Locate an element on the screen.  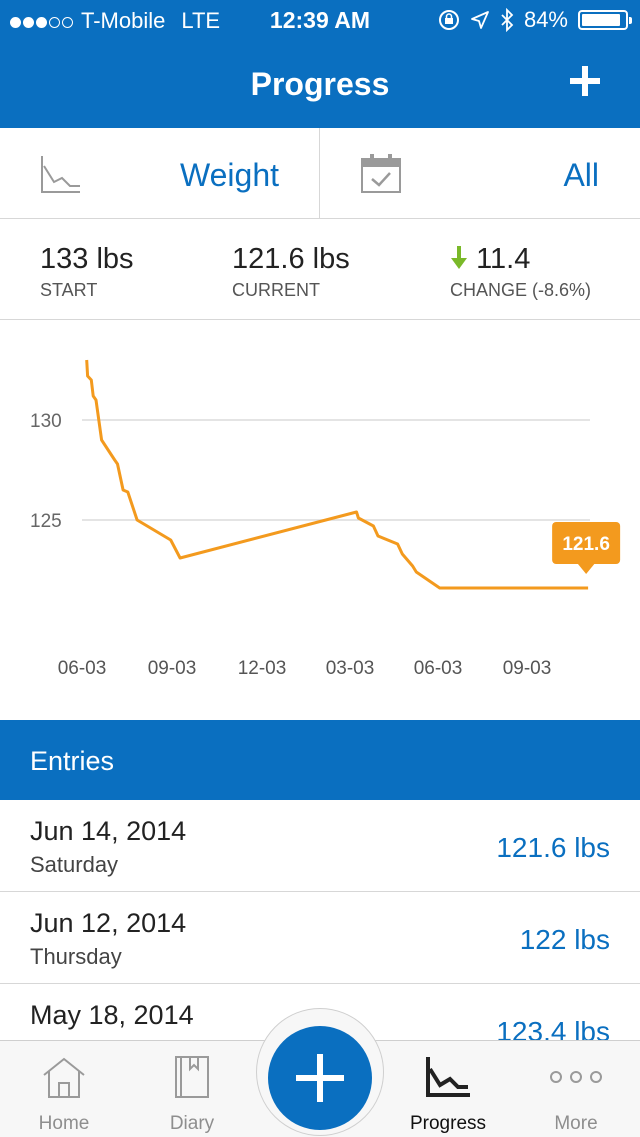
callout-label: 121.6 is located at coordinates (586, 544).